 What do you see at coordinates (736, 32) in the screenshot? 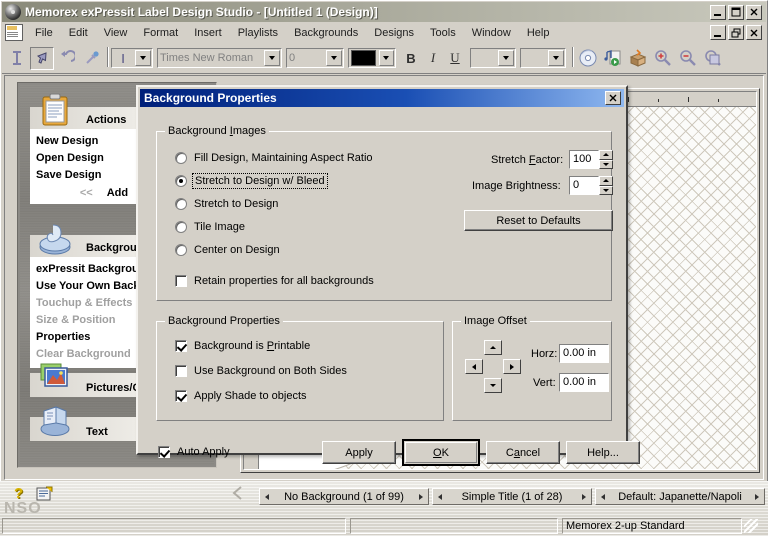
I see `mdi-restore-button` at bounding box center [736, 32].